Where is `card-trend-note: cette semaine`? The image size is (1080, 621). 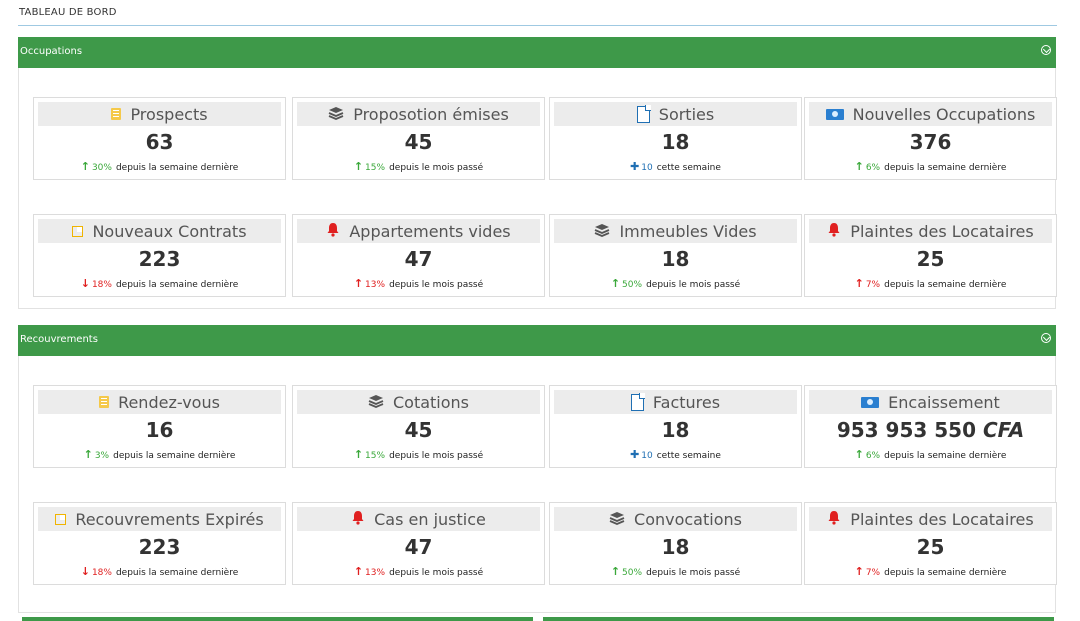 card-trend-note: cette semaine is located at coordinates (688, 456).